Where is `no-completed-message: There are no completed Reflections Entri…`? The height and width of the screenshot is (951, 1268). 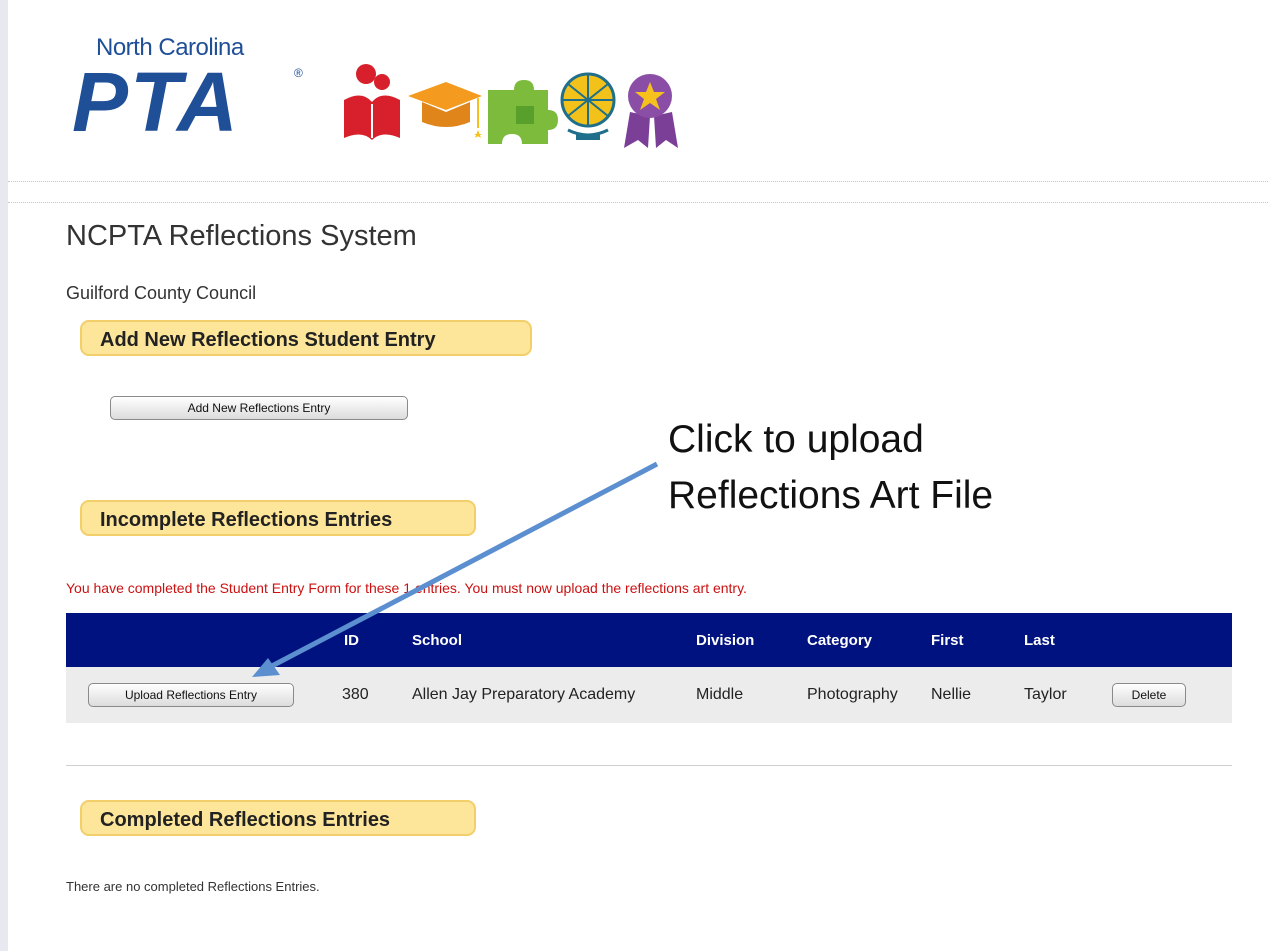
no-completed-message: There are no completed Reflections Entri… is located at coordinates (193, 886).